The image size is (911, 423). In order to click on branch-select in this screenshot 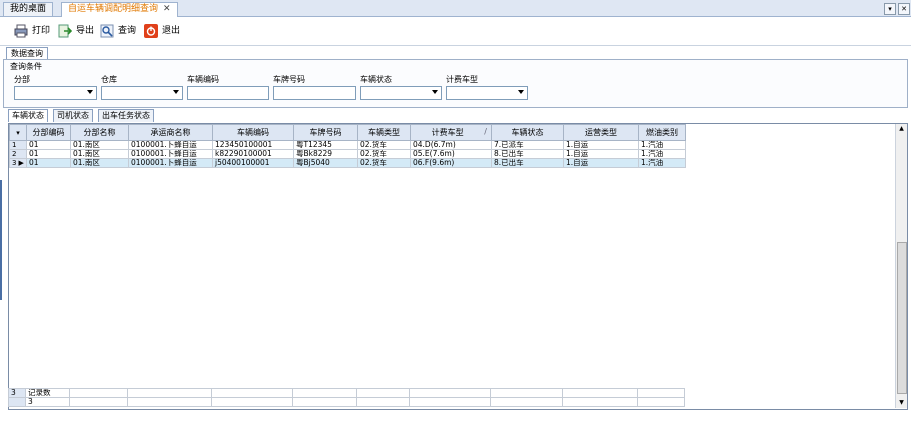, I will do `click(55, 93)`.